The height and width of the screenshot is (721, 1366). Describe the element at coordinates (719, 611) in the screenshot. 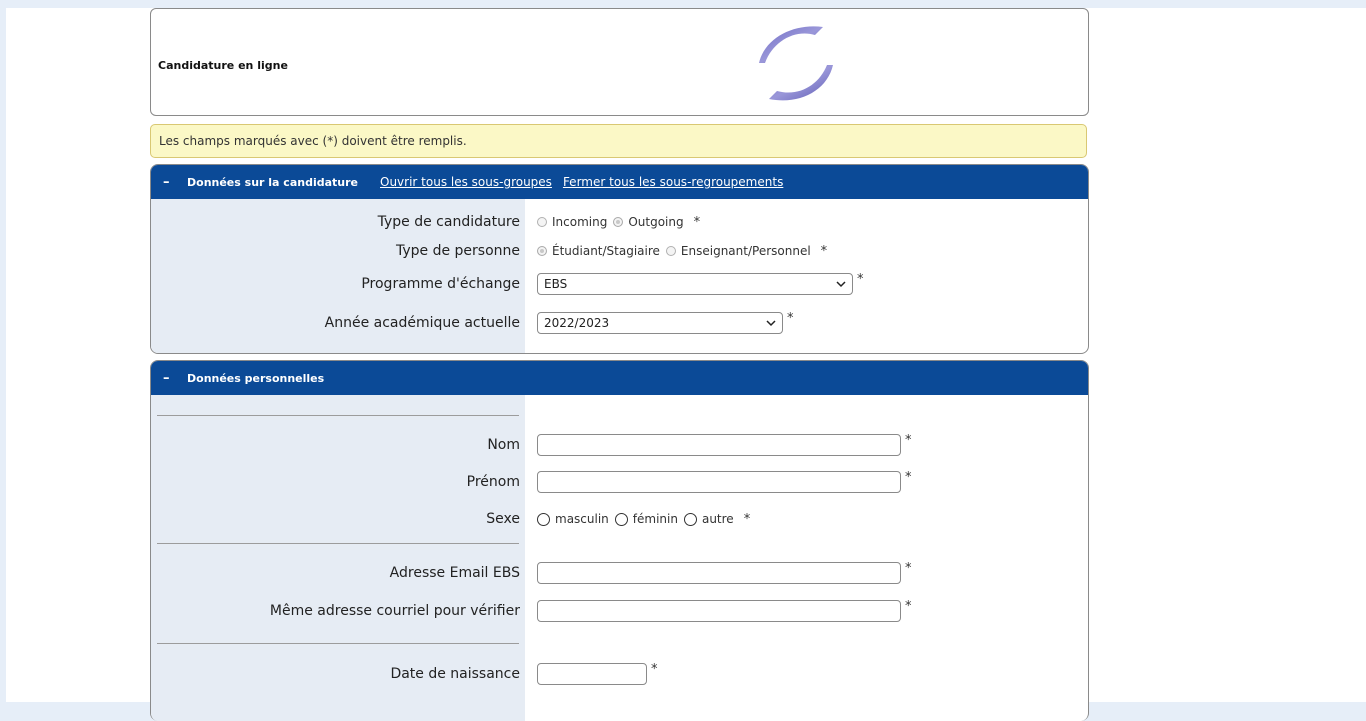

I see `email-confirm-input` at that location.